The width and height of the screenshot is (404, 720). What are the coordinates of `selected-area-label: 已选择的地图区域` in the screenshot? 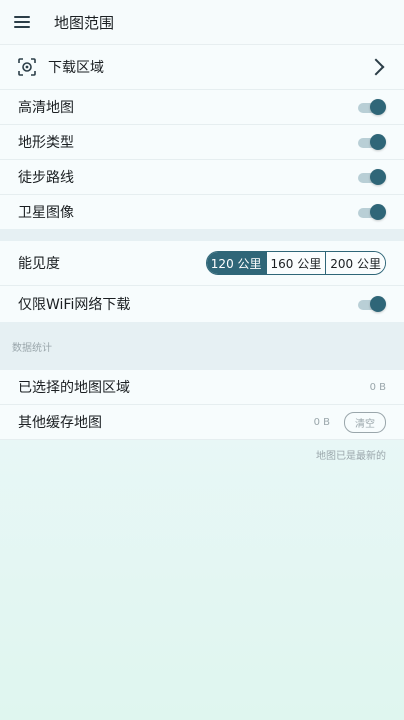 It's located at (74, 388).